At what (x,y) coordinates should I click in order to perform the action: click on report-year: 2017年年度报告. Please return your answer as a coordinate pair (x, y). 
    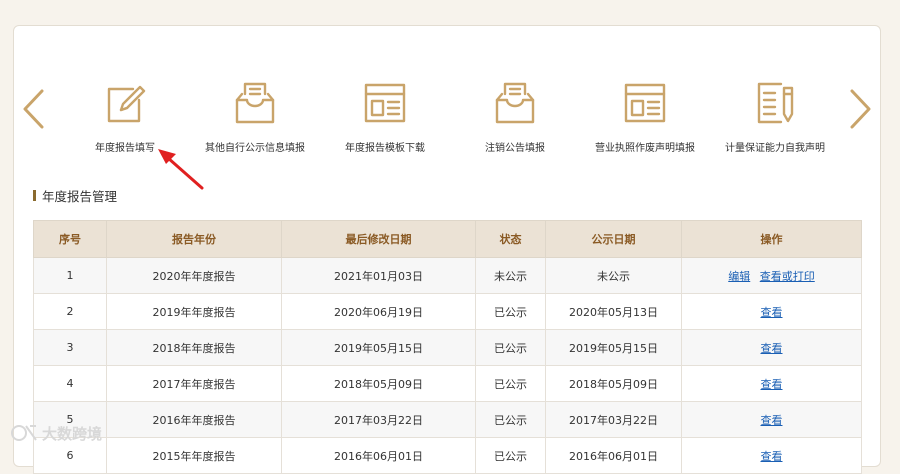
    Looking at the image, I should click on (194, 383).